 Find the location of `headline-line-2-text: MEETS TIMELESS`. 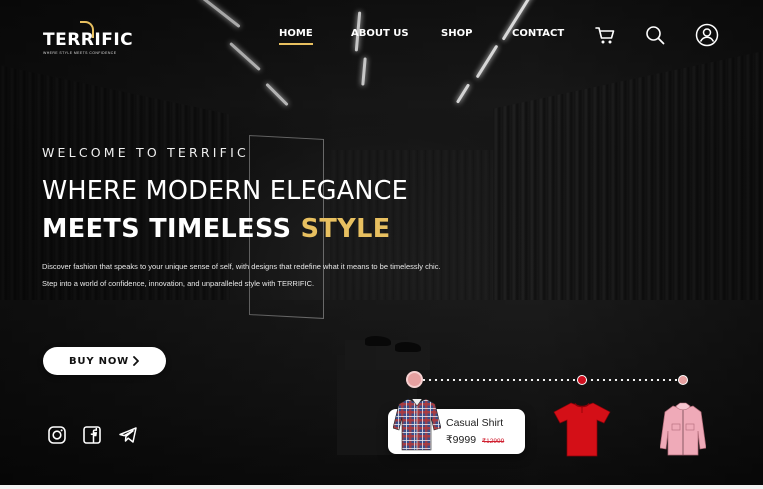

headline-line-2-text: MEETS TIMELESS is located at coordinates (171, 229).